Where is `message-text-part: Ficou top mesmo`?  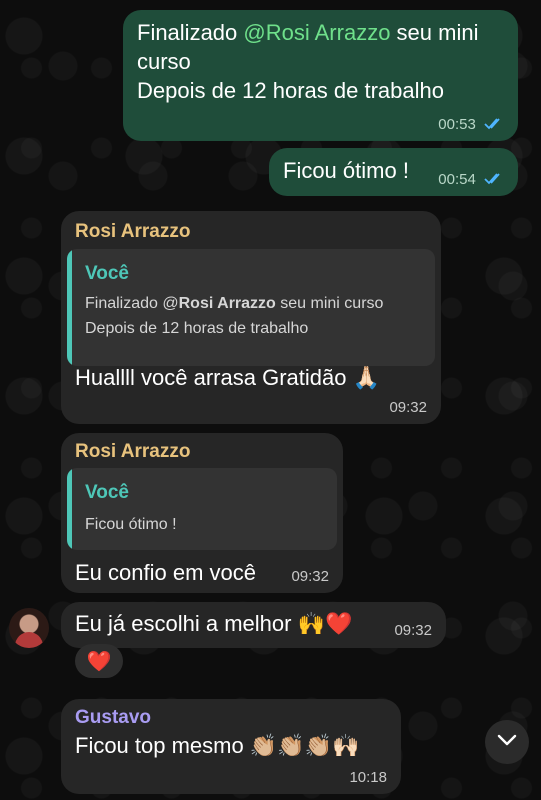 message-text-part: Ficou top mesmo is located at coordinates (159, 745).